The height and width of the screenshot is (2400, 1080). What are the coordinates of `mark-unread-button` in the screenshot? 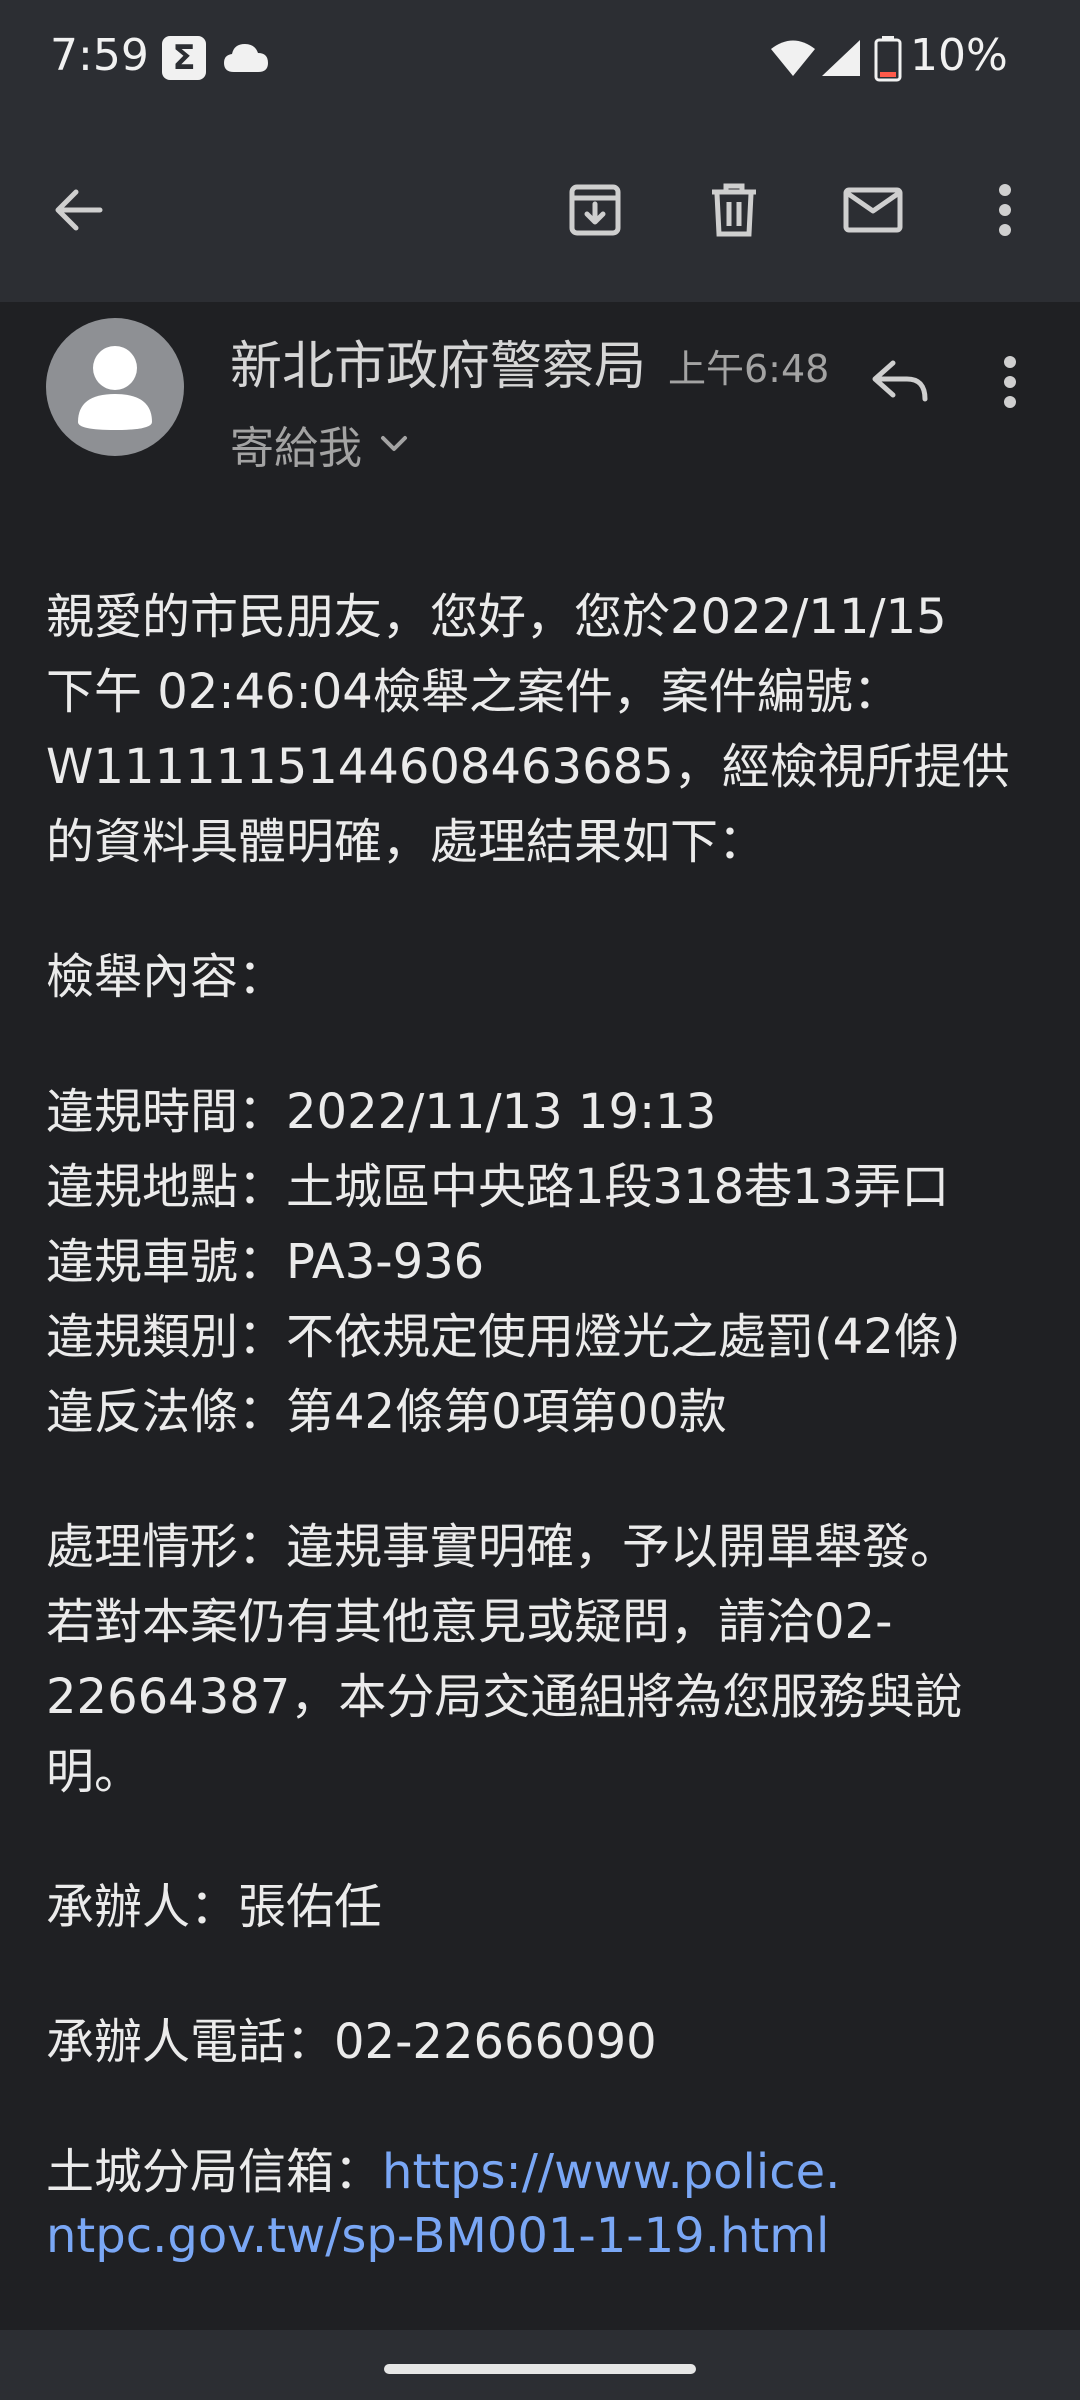 It's located at (873, 210).